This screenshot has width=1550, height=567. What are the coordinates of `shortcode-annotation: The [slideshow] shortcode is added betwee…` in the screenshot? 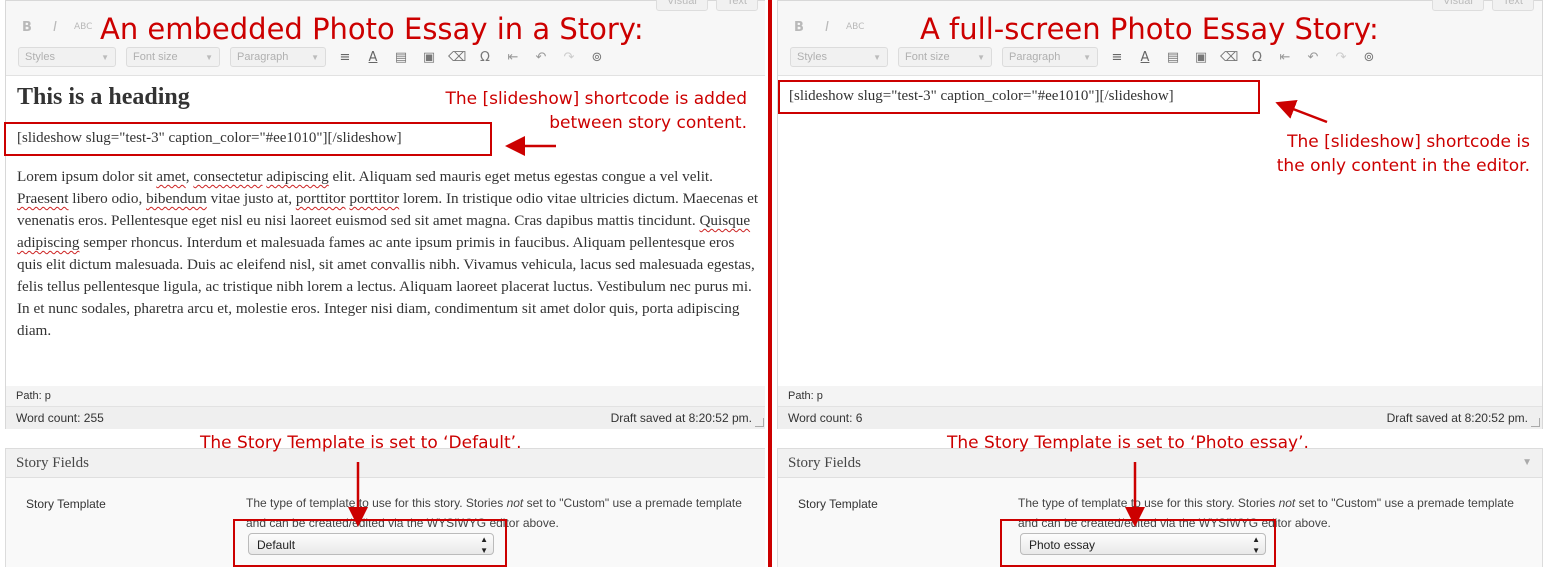 It's located at (596, 111).